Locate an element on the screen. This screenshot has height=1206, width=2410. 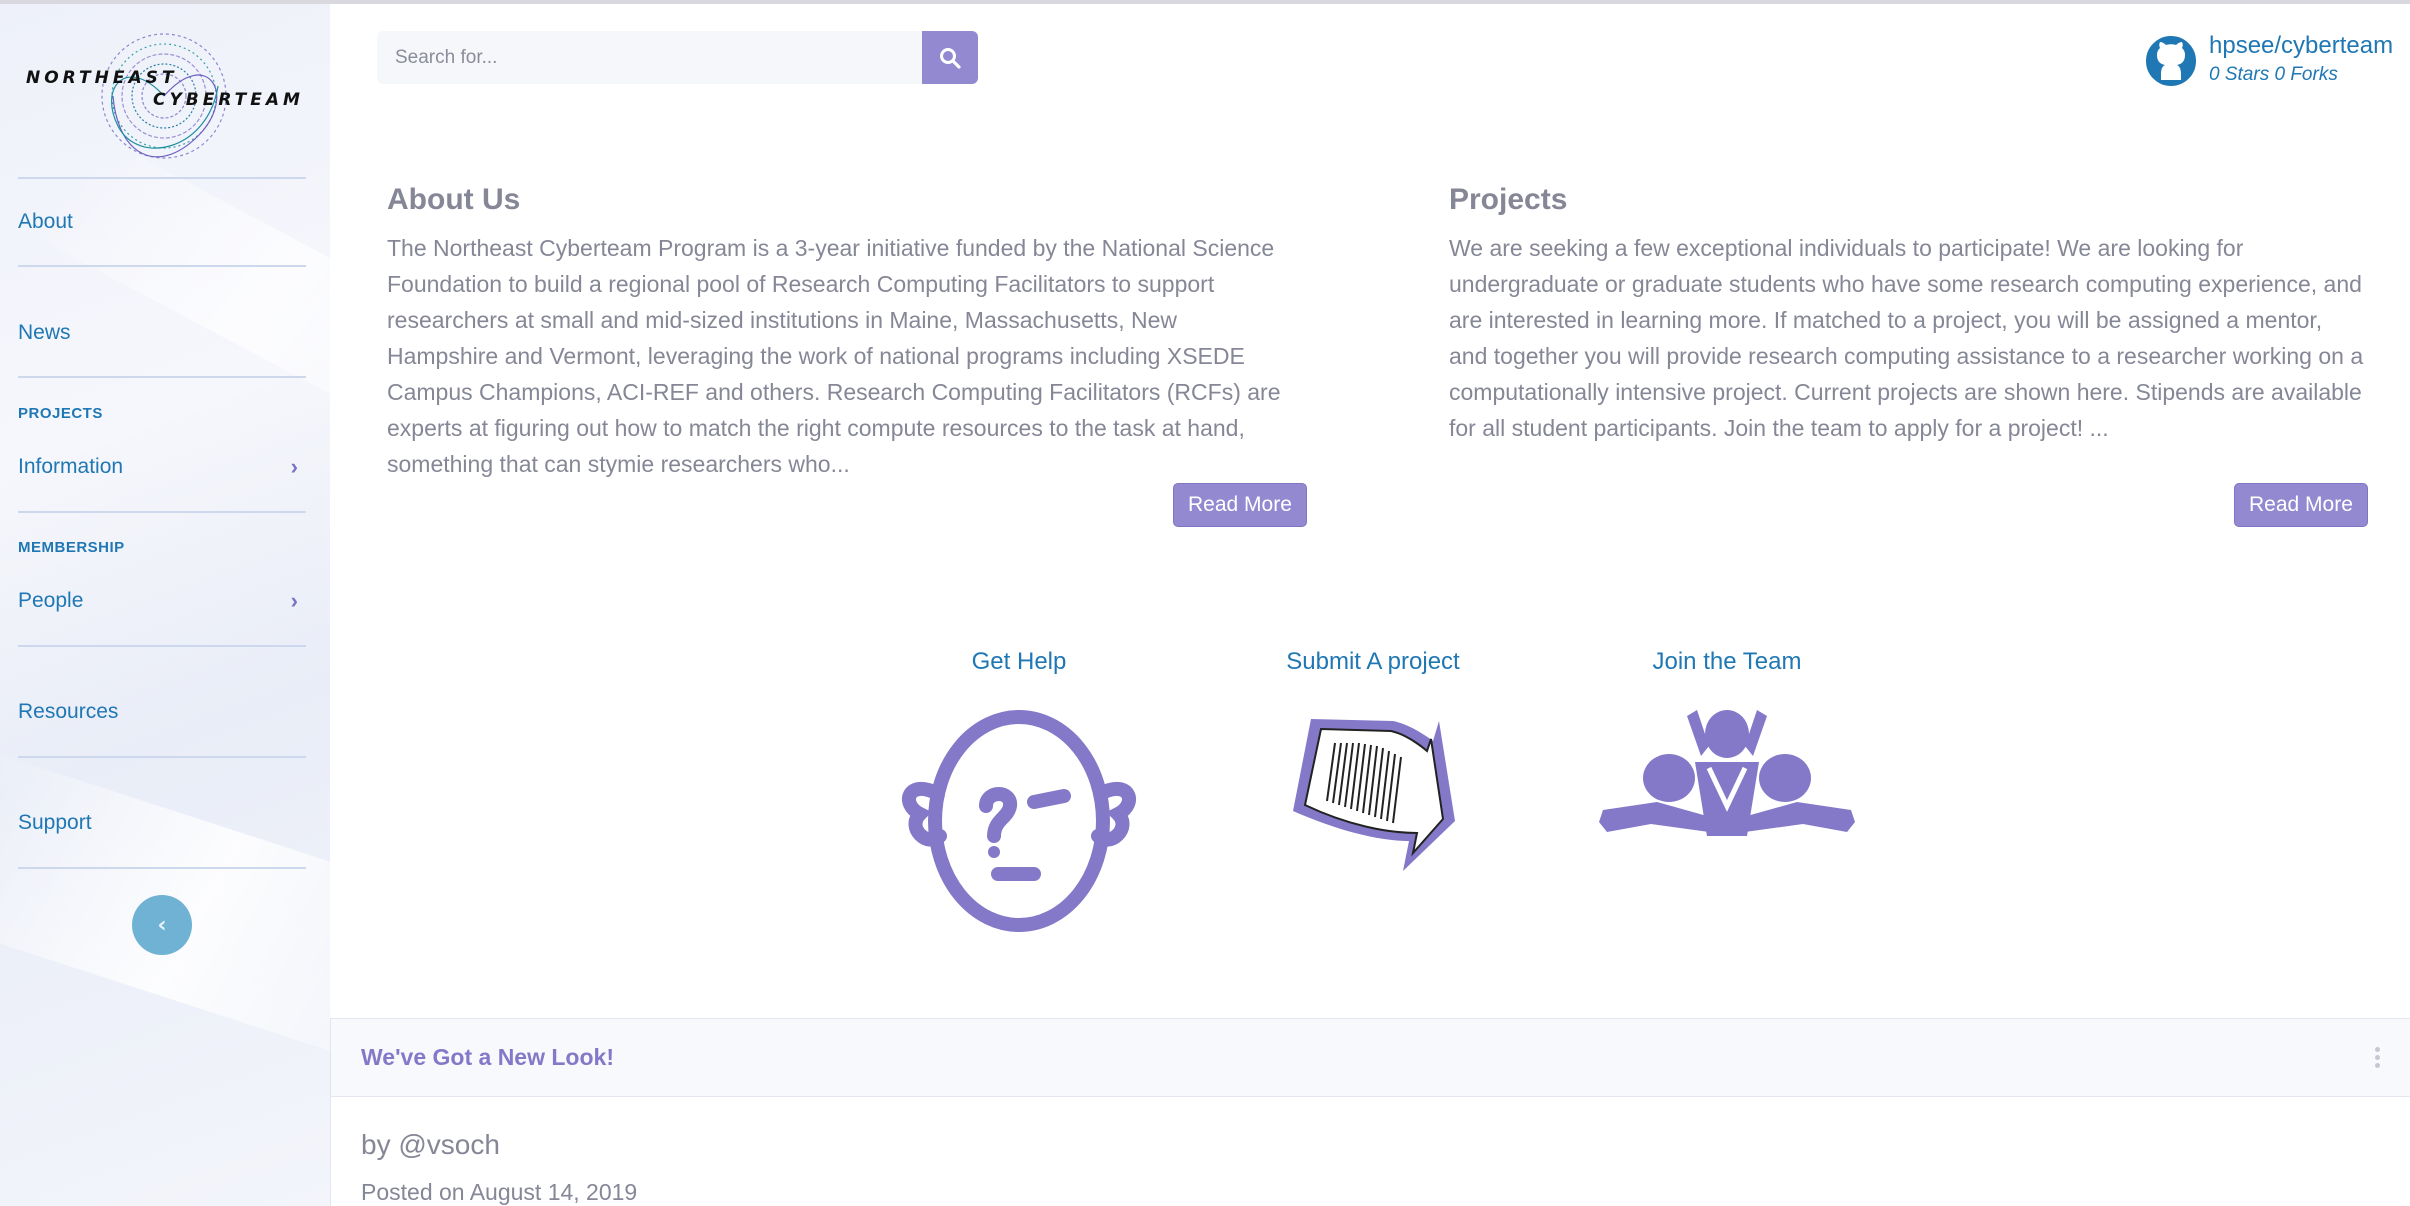
search-input is located at coordinates (649, 57).